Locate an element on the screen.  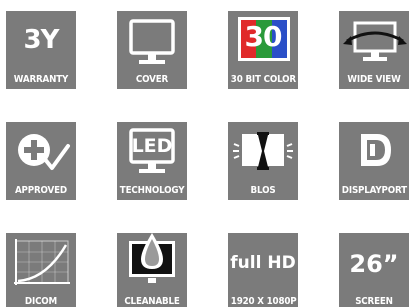
screen-headline: 26” is located at coordinates (374, 264).